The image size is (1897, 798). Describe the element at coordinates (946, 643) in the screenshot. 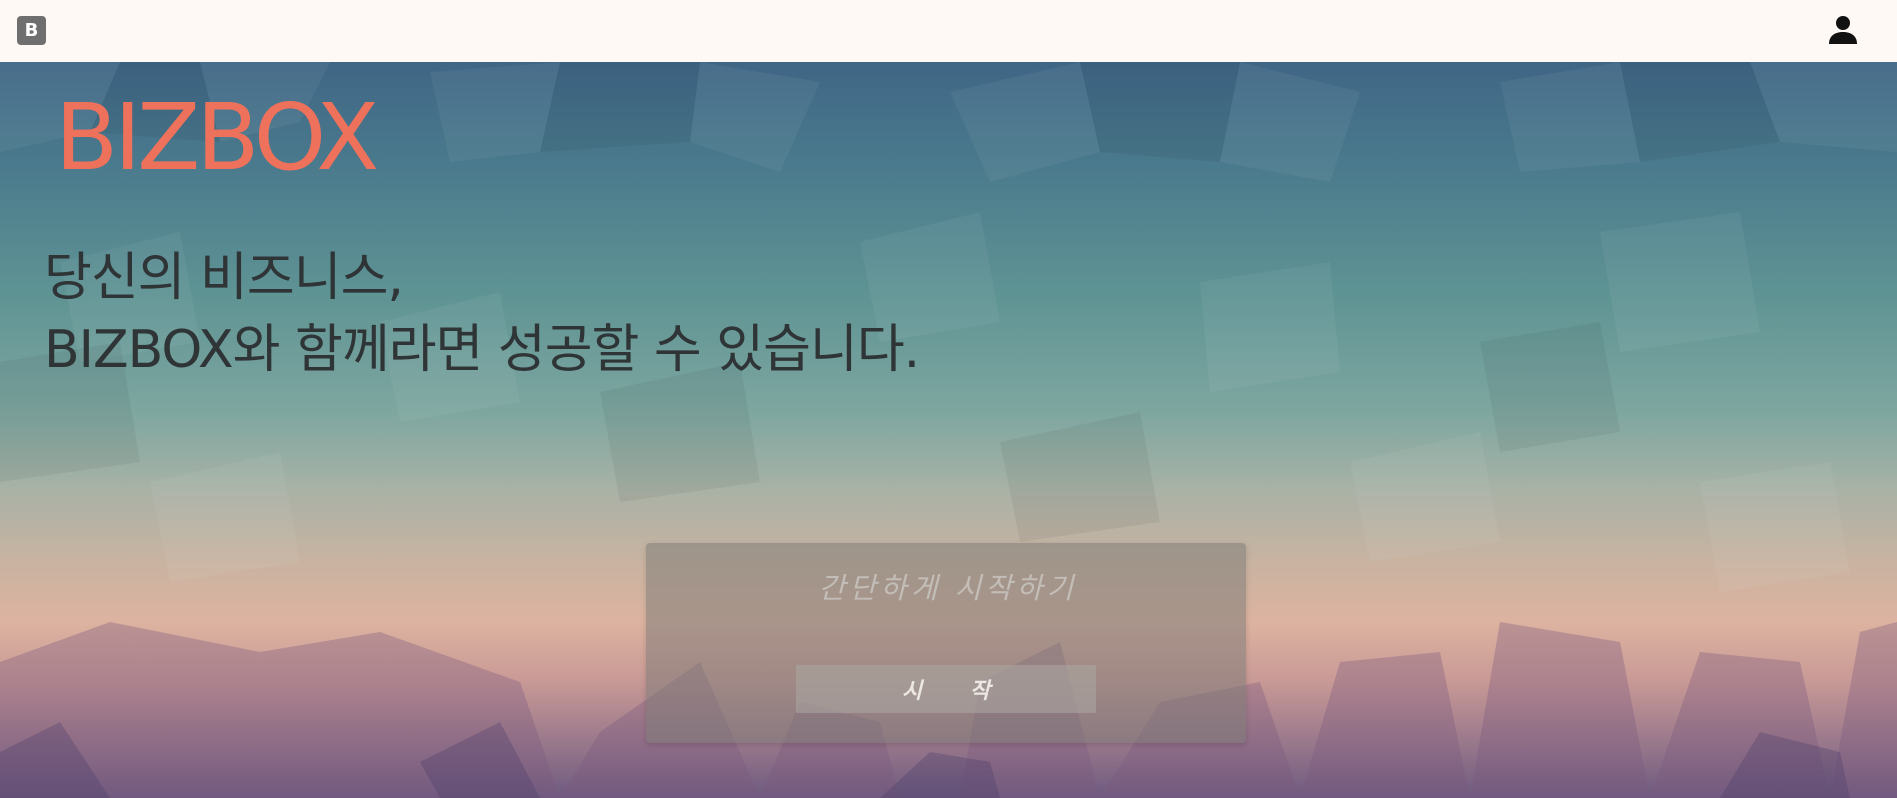

I see `start-panel: 시 작` at that location.